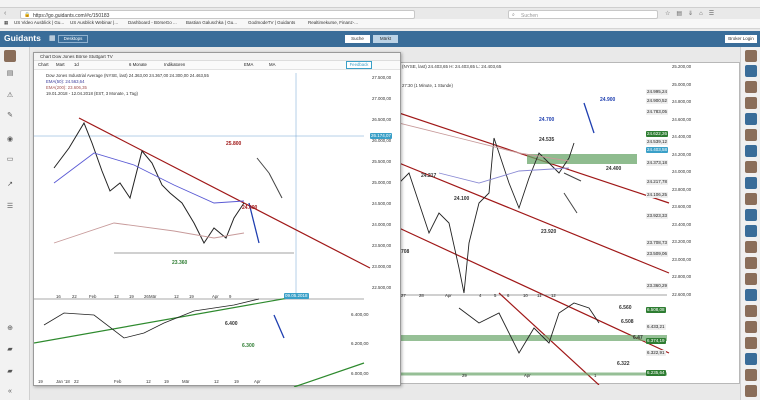  What do you see at coordinates (589, 118) in the screenshot?
I see `arrow-up` at bounding box center [589, 118].